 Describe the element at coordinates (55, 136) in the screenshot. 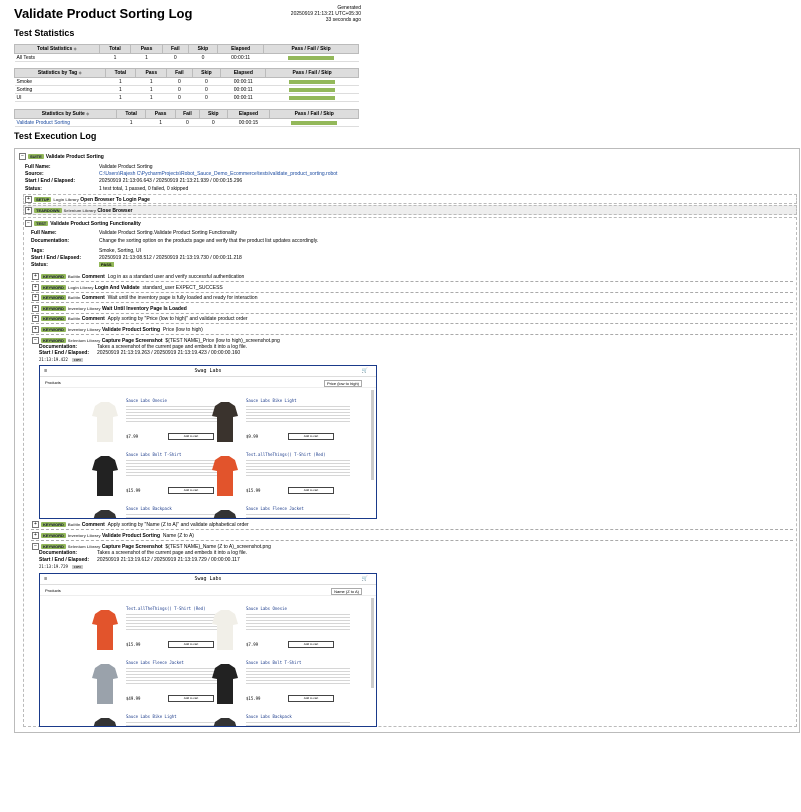

I see `log-heading: Test Execution Log` at that location.